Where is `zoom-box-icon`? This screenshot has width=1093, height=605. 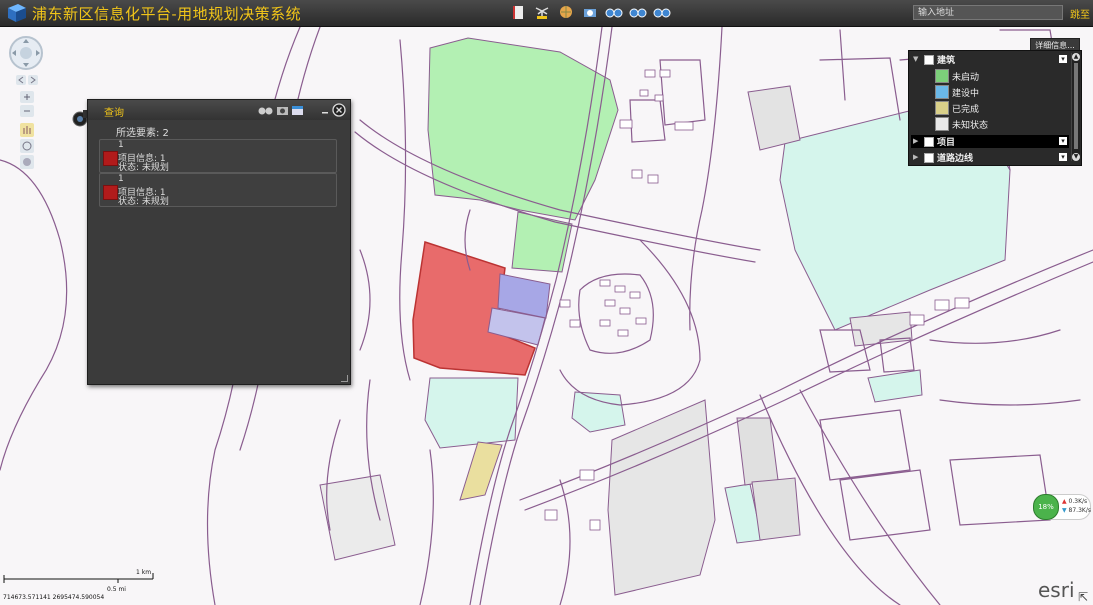
zoom-box-icon is located at coordinates (27, 146).